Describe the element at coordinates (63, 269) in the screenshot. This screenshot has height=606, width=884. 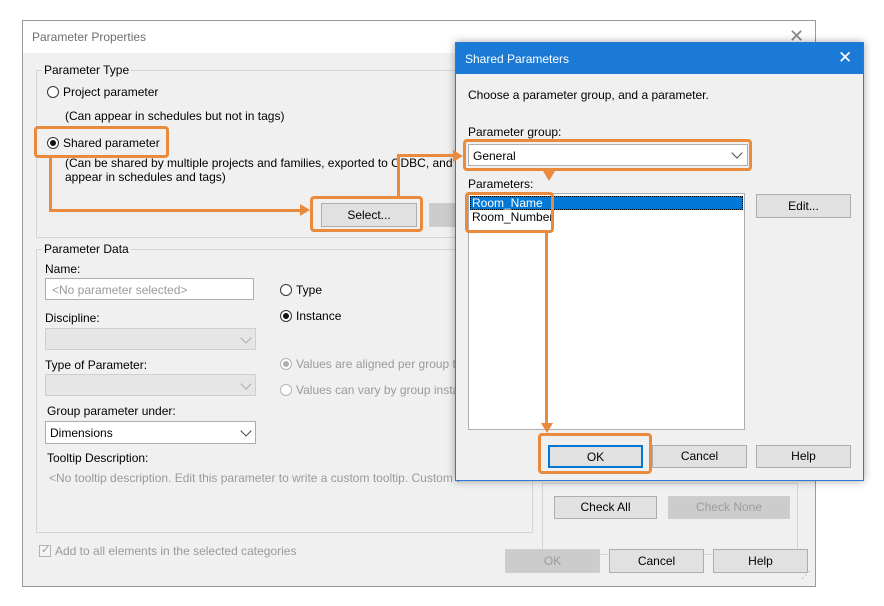
I see `name-label: Name:` at that location.